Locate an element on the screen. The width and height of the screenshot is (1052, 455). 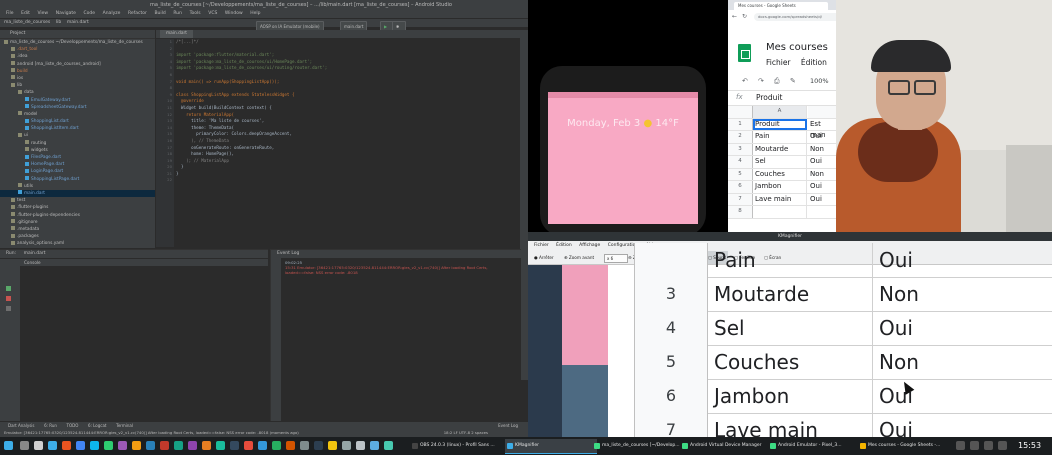
tree-item: data is located at coordinates (77, 92).